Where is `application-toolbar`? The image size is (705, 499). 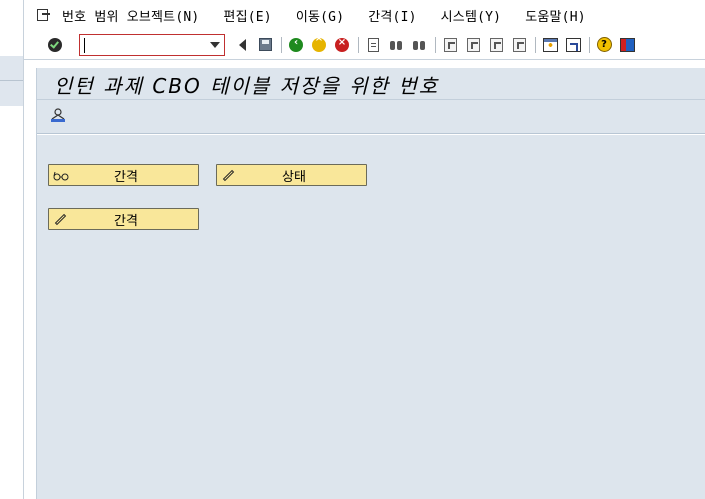 application-toolbar is located at coordinates (371, 117).